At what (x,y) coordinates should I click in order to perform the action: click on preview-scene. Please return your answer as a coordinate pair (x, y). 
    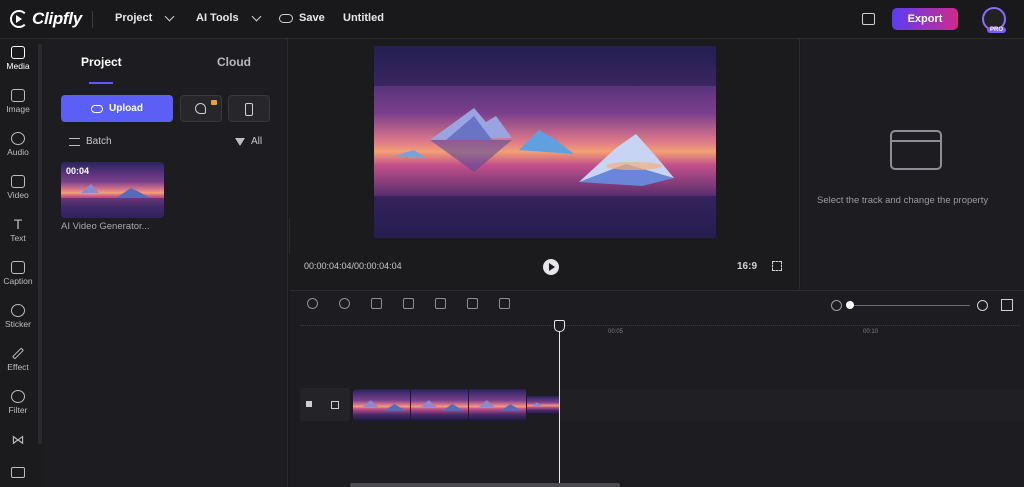
    Looking at the image, I should click on (545, 142).